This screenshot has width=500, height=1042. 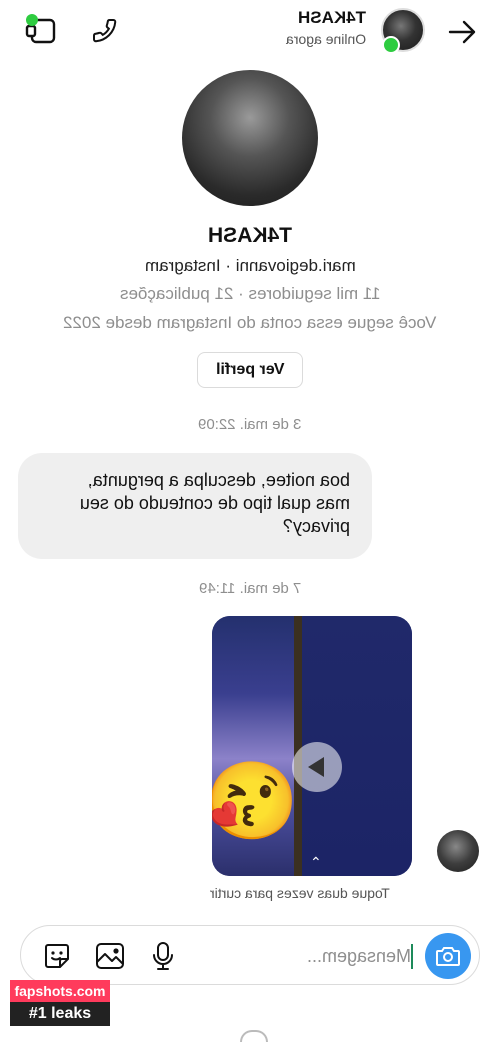 I want to click on text-cursor, so click(x=412, y=956).